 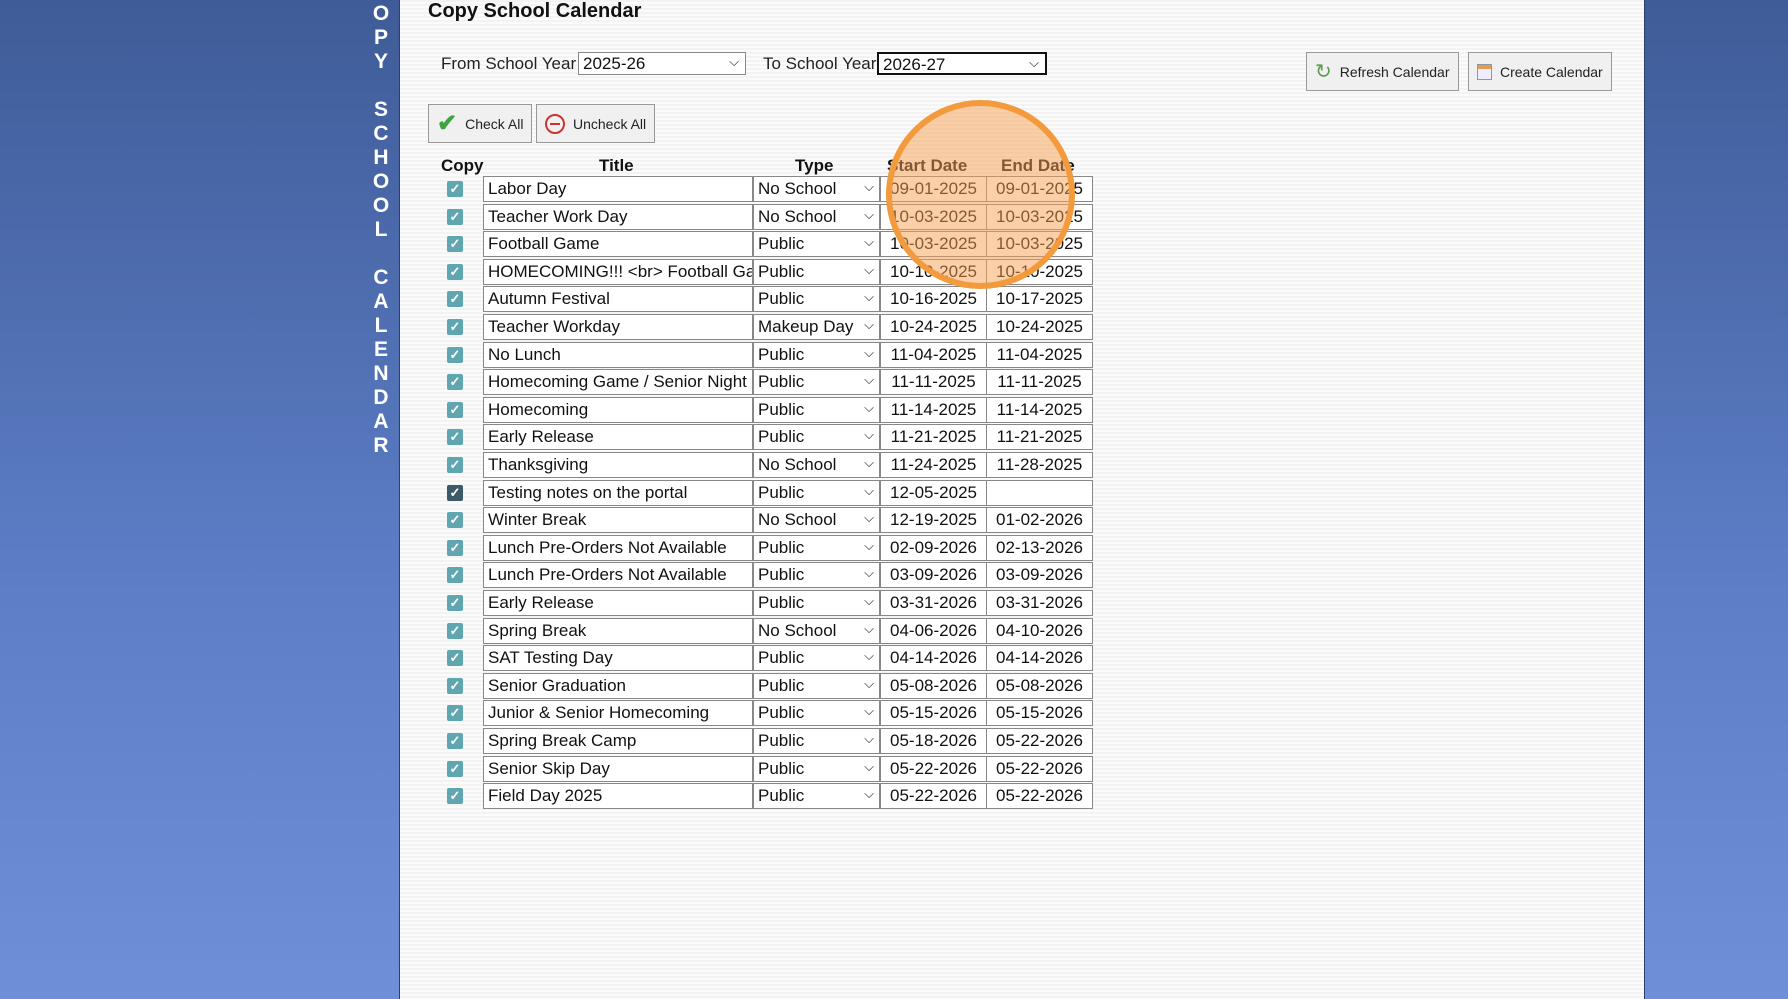 I want to click on start-date-input: 10-24-2025, so click(x=933, y=327).